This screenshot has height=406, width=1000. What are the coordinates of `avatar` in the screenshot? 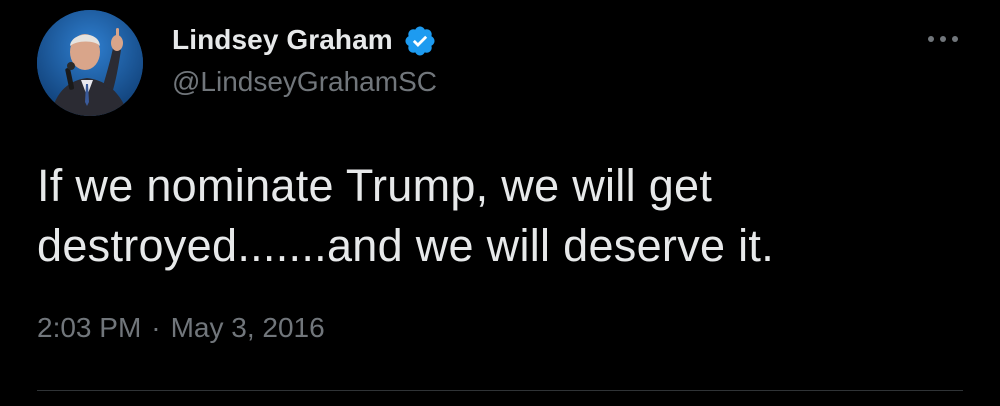 It's located at (90, 63).